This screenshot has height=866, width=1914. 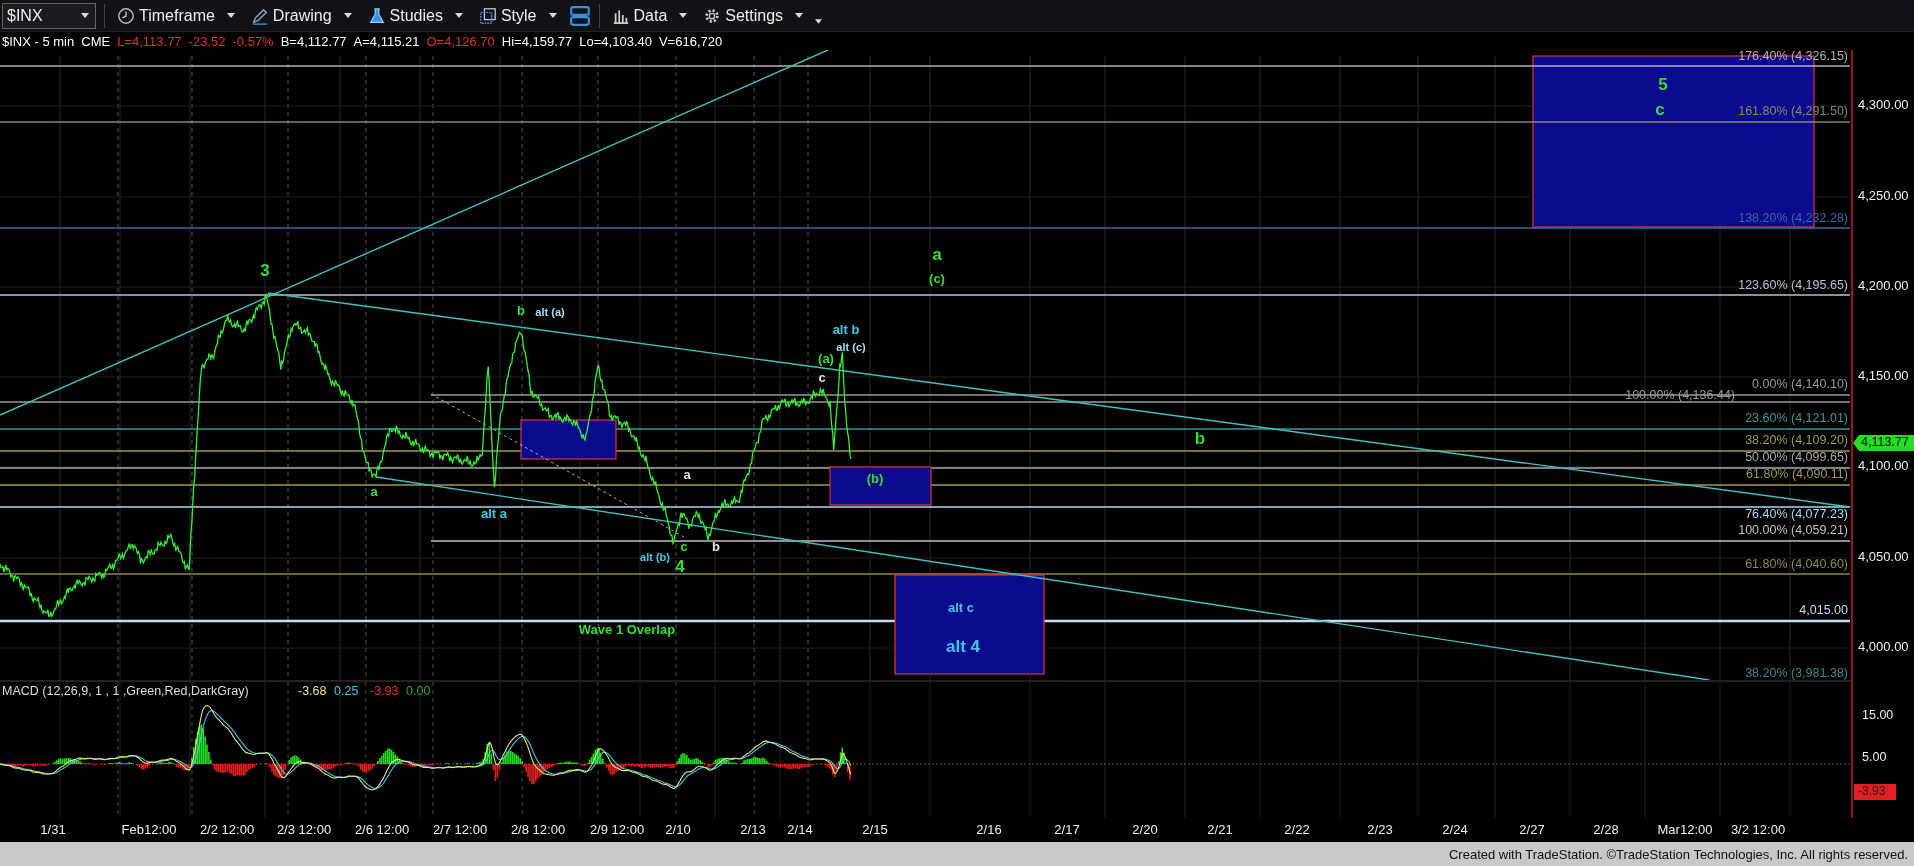 What do you see at coordinates (227, 830) in the screenshot?
I see `date-axis-label: 2/2 12:00` at bounding box center [227, 830].